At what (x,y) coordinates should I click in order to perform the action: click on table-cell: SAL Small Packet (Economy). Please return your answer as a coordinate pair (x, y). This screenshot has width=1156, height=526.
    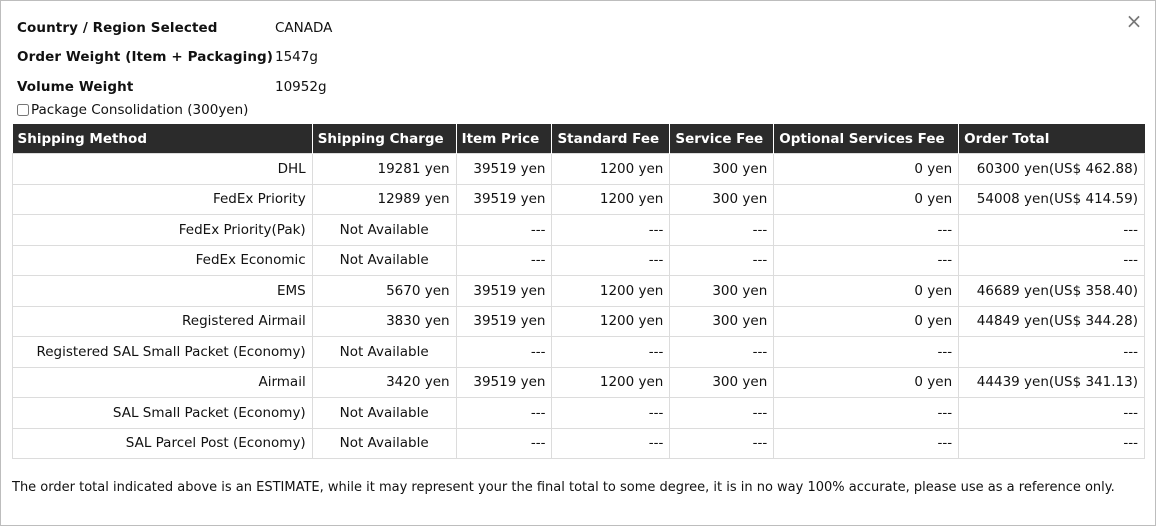
    Looking at the image, I should click on (162, 413).